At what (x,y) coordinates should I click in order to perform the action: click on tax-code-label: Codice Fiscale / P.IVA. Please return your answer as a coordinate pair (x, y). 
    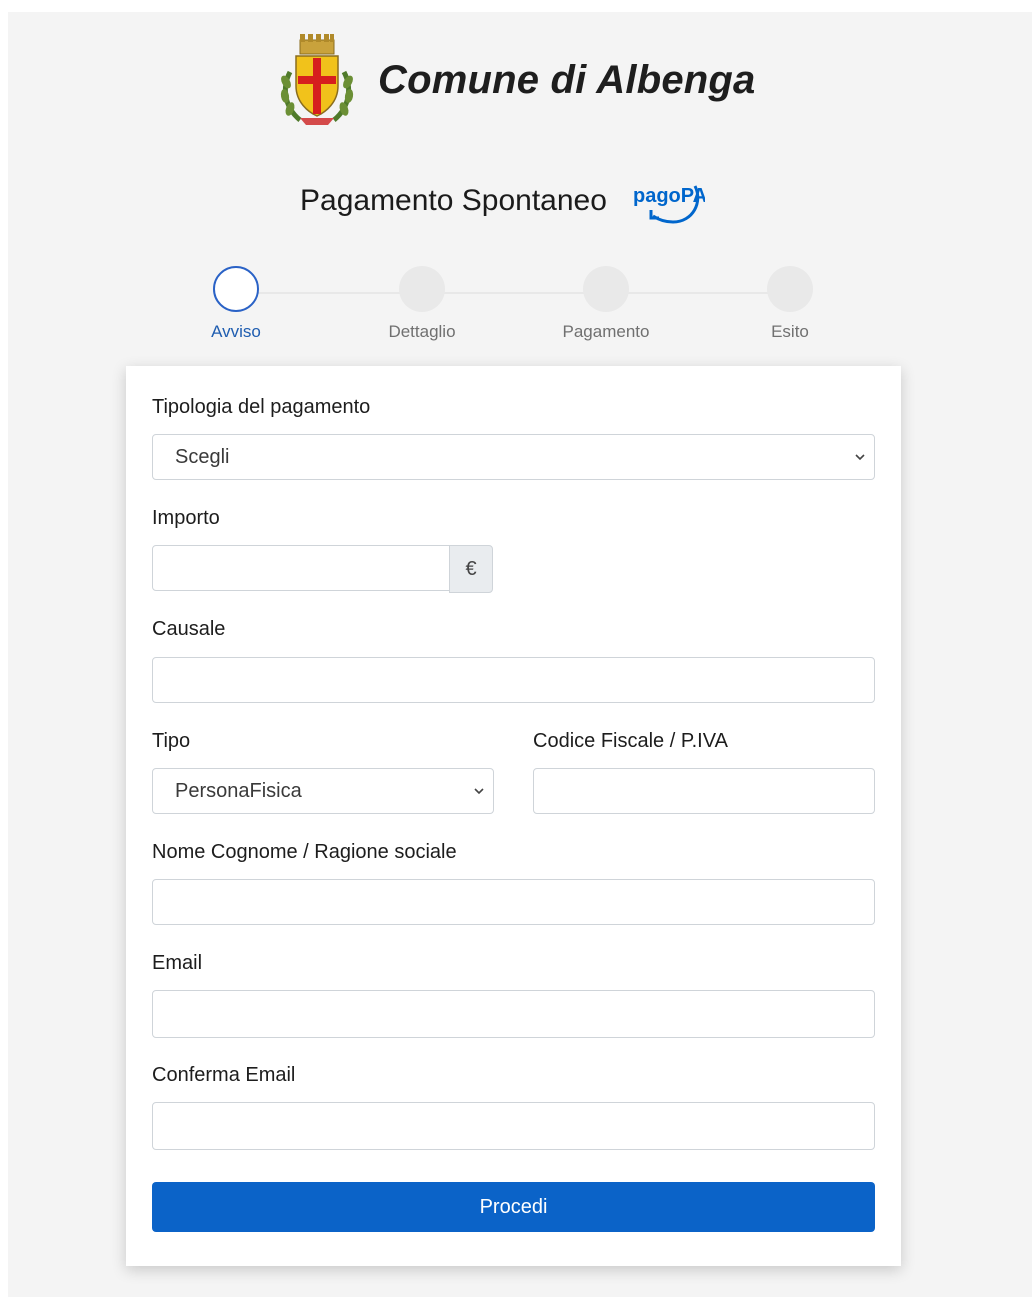
    Looking at the image, I should click on (630, 741).